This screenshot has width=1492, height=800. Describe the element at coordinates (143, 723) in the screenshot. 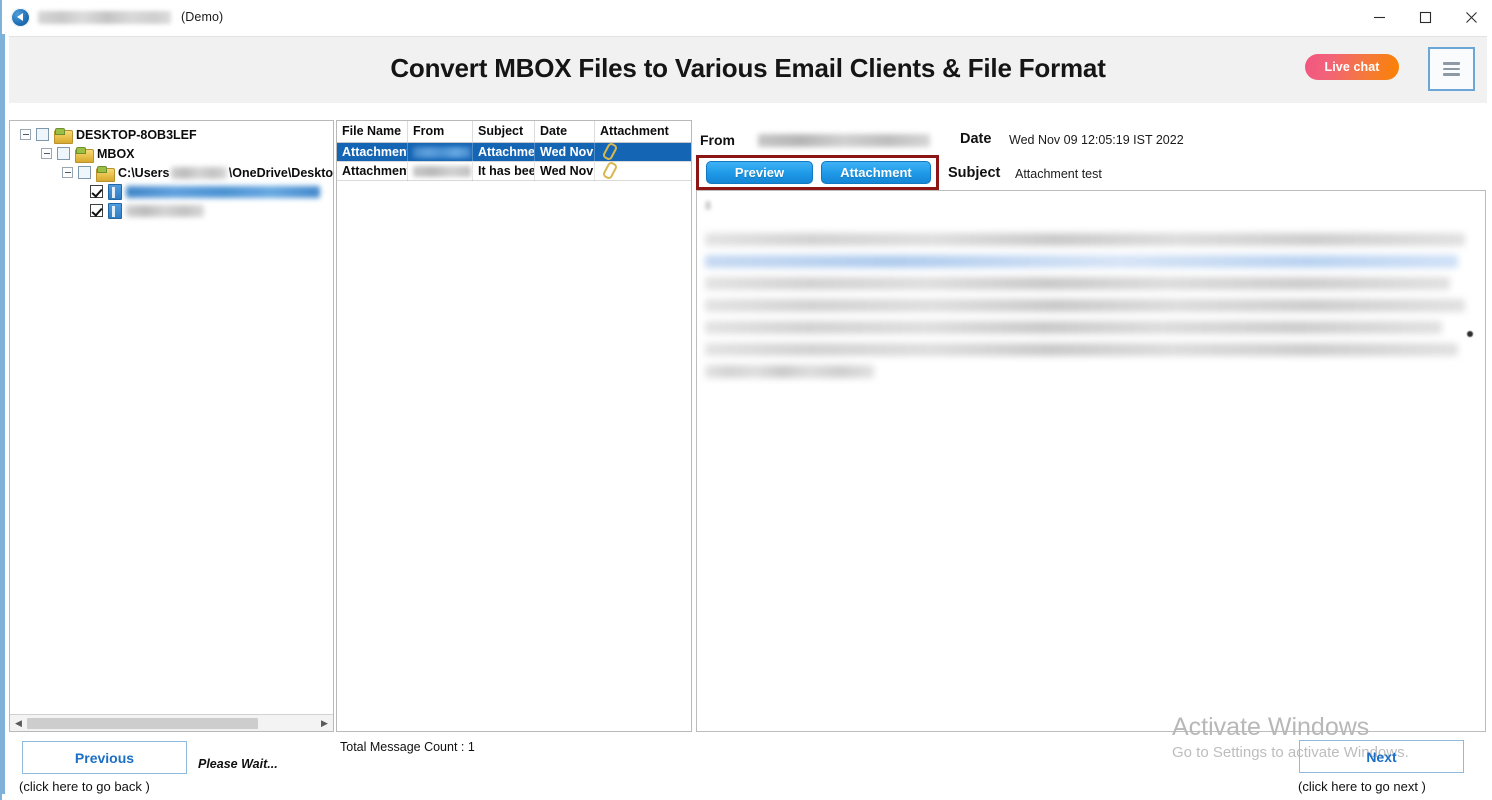

I see `scrollbar-thumb` at that location.